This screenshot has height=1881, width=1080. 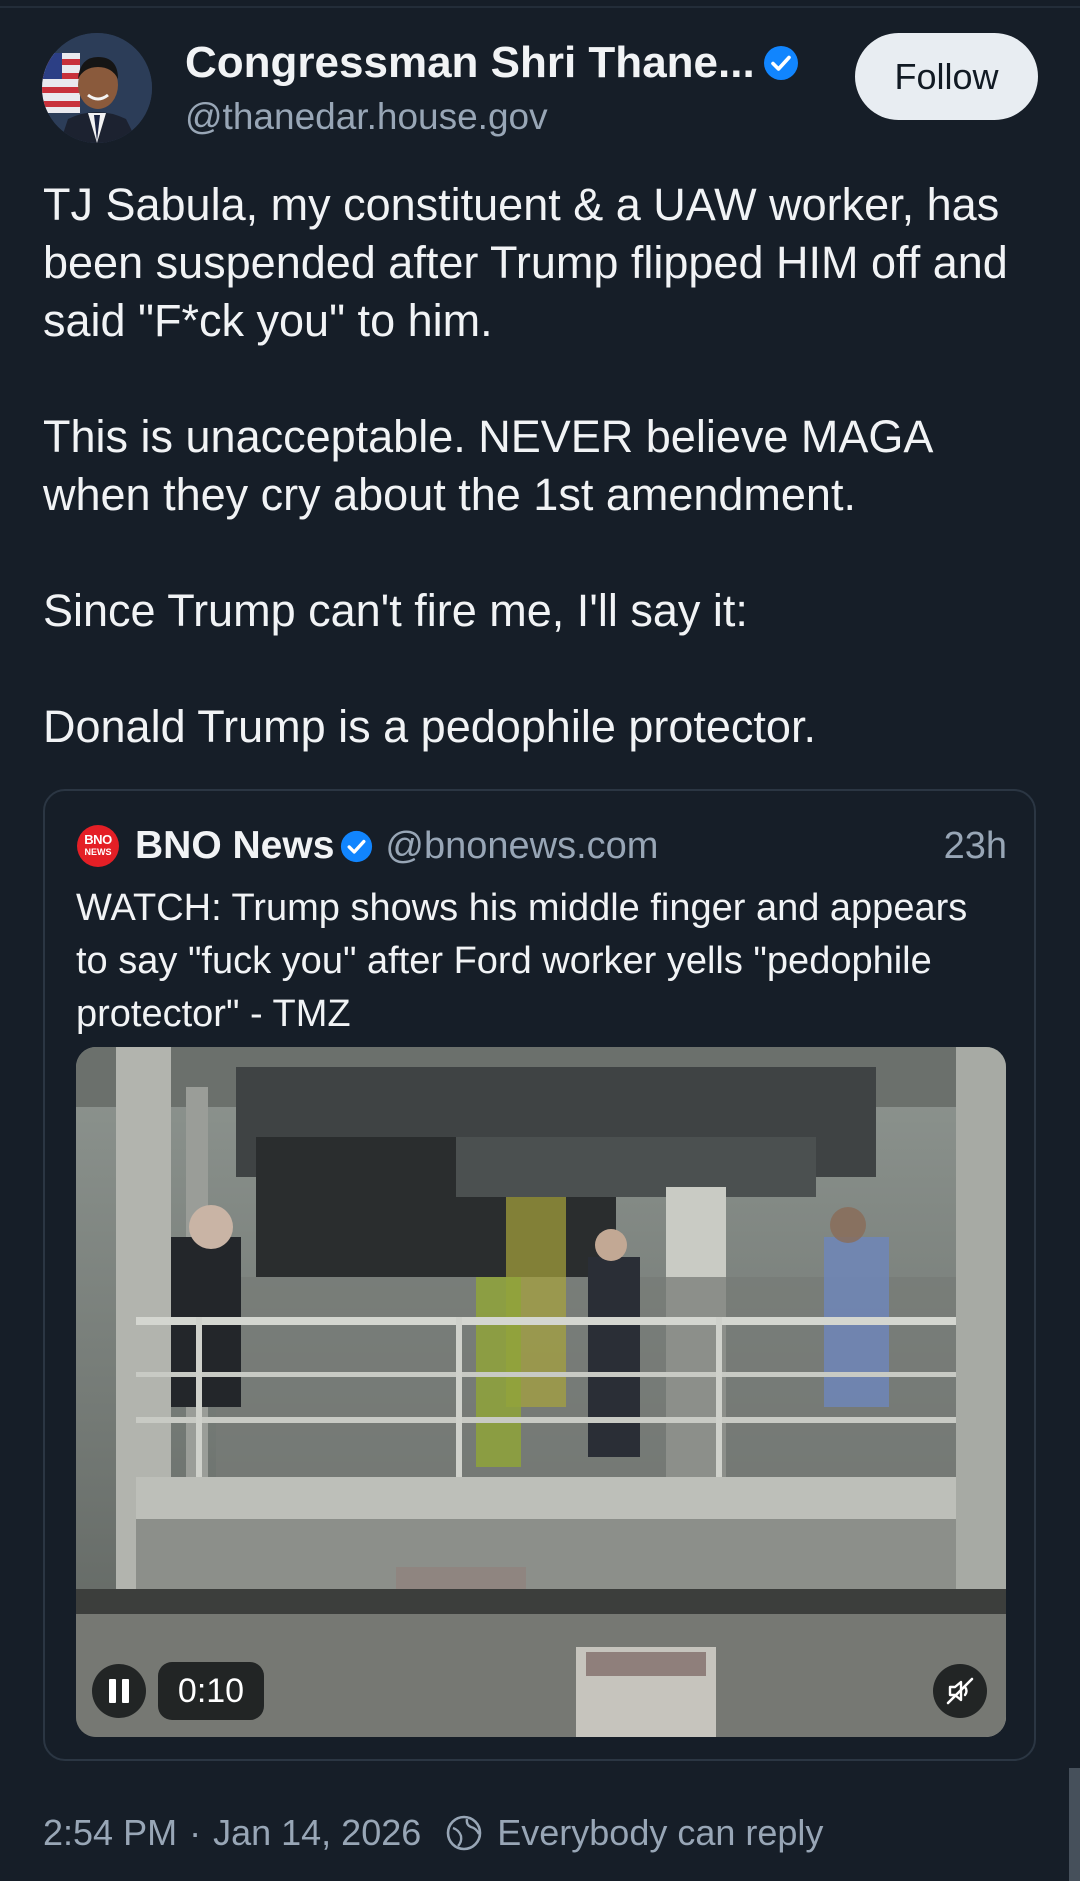 I want to click on quoted-post-time: 23h, so click(x=975, y=846).